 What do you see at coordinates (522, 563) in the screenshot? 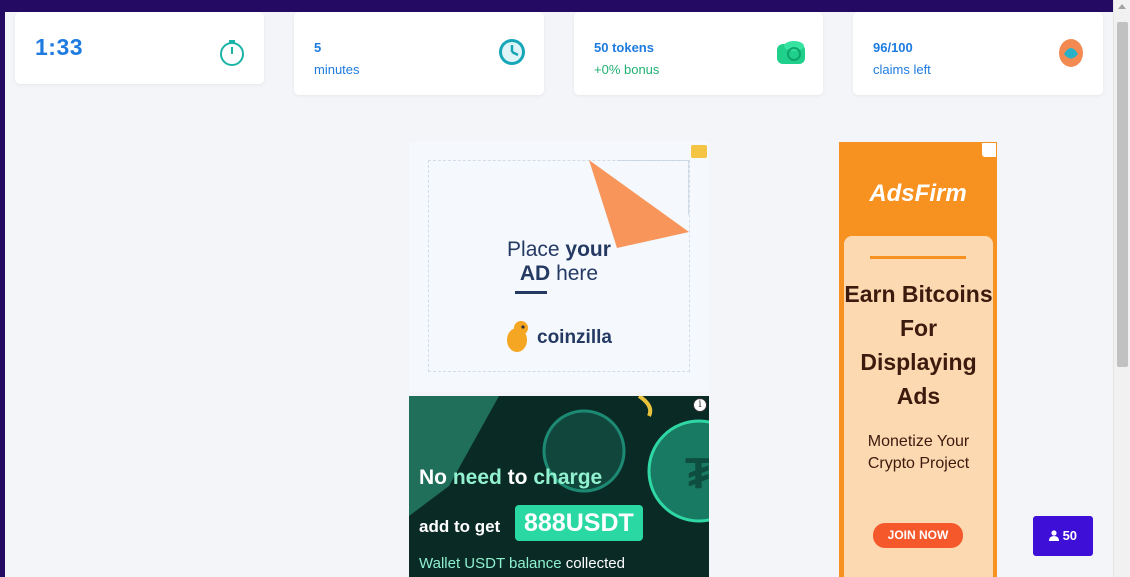
I see `usdt-wallet-text: Wallet USDT balance collected` at bounding box center [522, 563].